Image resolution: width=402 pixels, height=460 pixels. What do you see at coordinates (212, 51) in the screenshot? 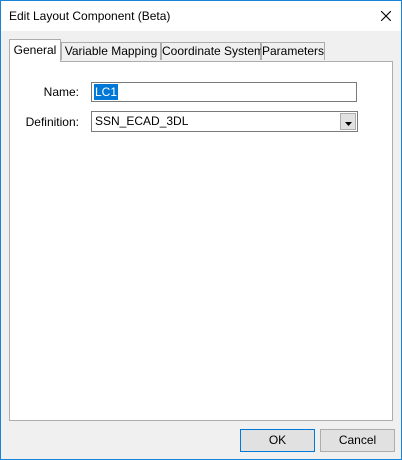
I see `tab-coordinate-system: Coordinate System` at bounding box center [212, 51].